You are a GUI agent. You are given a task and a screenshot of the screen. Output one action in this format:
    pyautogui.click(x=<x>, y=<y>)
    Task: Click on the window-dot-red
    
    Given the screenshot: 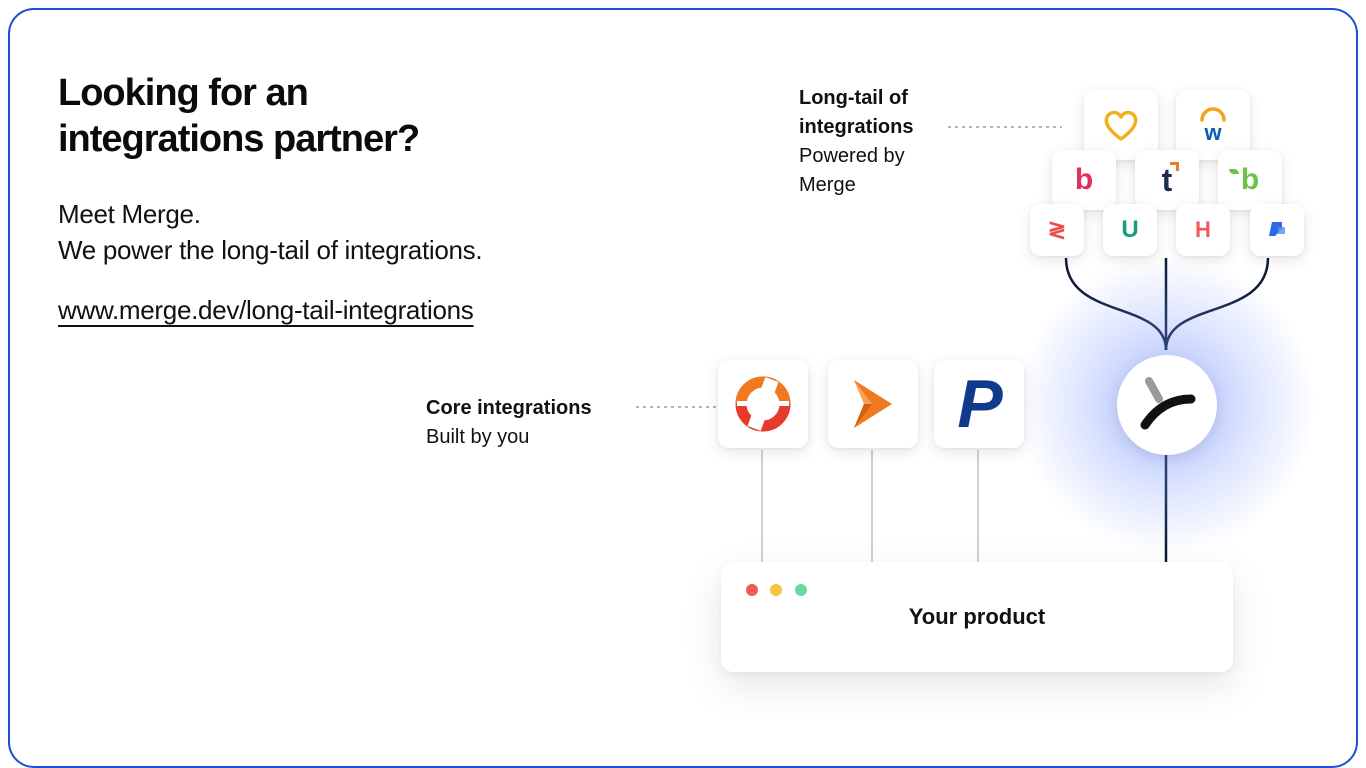 What is the action you would take?
    pyautogui.click(x=752, y=590)
    